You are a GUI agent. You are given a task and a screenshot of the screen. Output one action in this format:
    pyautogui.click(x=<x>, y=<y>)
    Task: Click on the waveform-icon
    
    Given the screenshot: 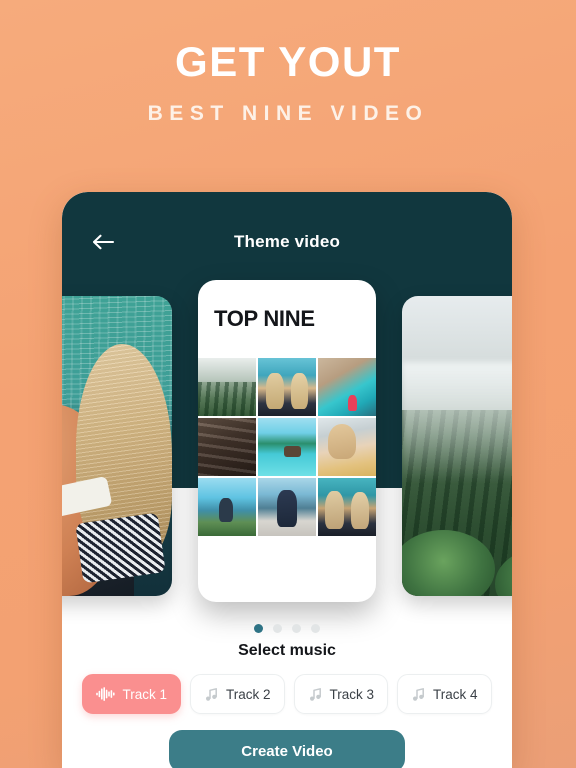 What is the action you would take?
    pyautogui.click(x=106, y=694)
    